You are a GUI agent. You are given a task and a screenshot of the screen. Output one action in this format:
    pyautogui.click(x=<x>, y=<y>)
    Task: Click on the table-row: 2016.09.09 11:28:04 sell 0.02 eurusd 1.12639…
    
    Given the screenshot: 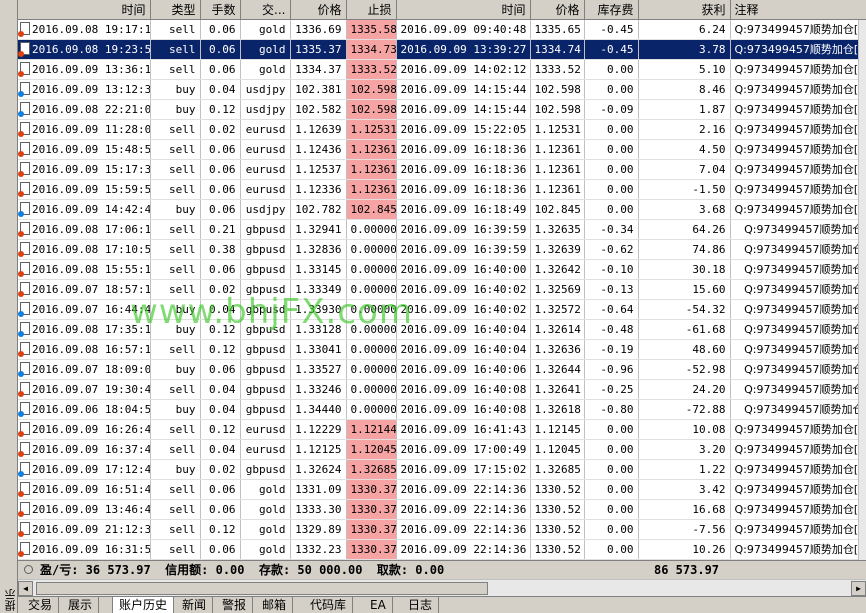 What is the action you would take?
    pyautogui.click(x=442, y=129)
    